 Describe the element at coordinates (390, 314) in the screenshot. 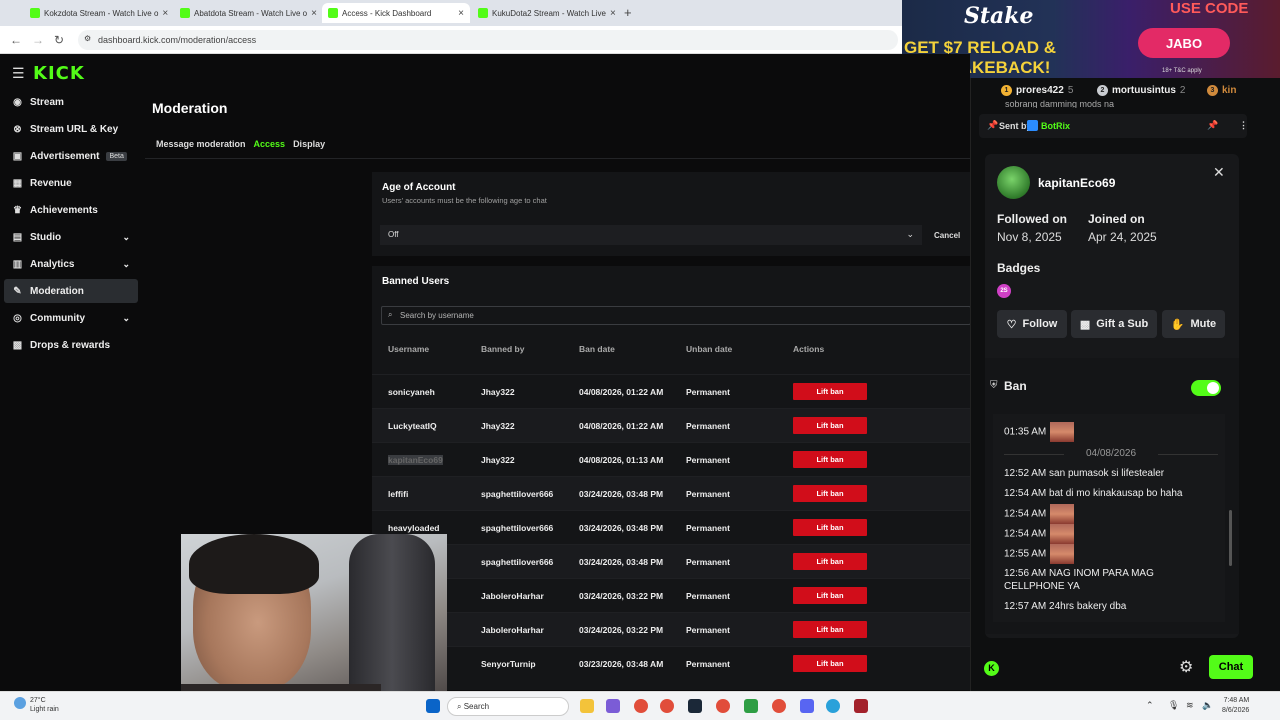

I see `search-icon: ⌕` at that location.